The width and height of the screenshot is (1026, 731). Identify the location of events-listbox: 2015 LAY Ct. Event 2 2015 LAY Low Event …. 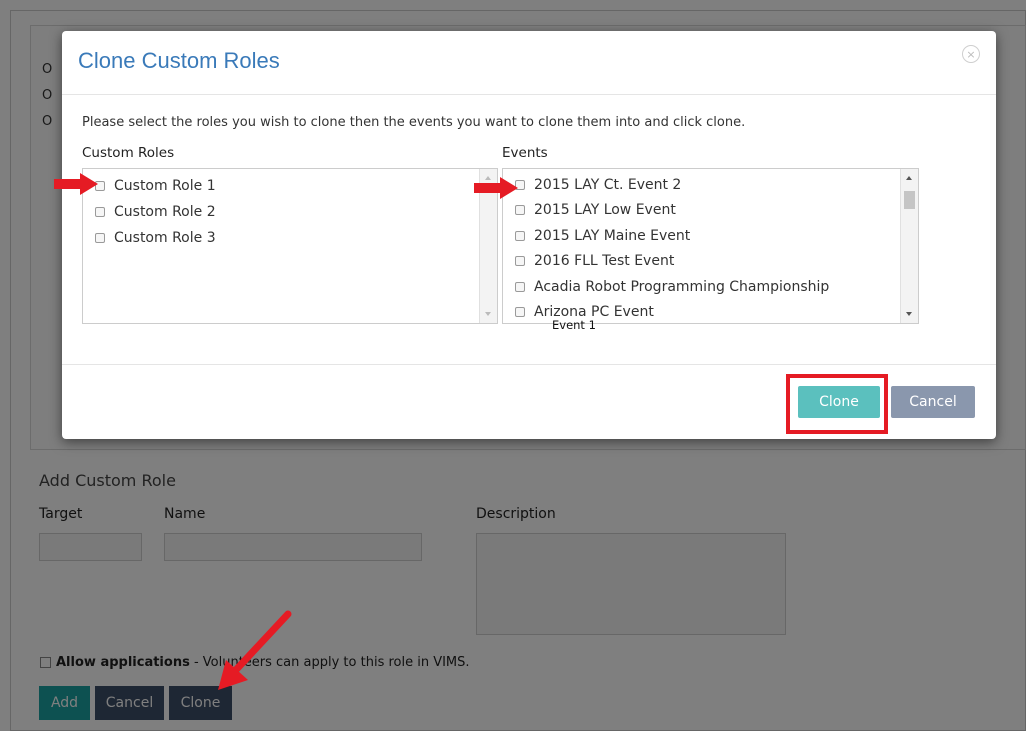
(710, 246).